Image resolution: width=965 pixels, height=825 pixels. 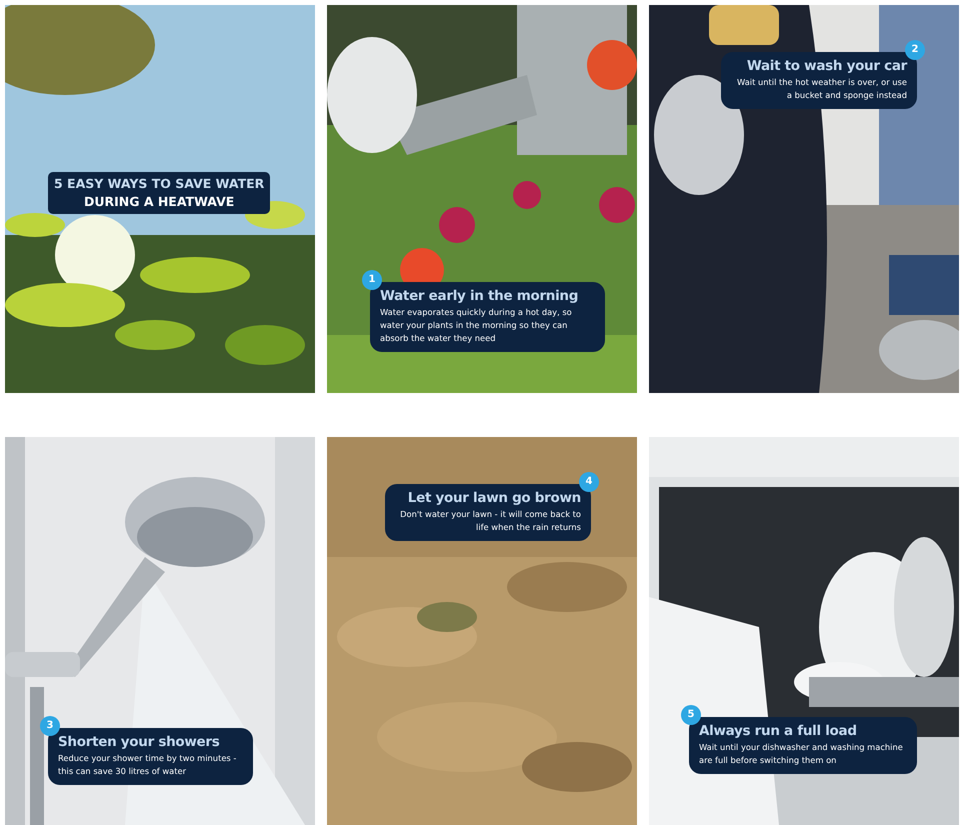 What do you see at coordinates (826, 66) in the screenshot?
I see `tip-heading: Wait to wash your car` at bounding box center [826, 66].